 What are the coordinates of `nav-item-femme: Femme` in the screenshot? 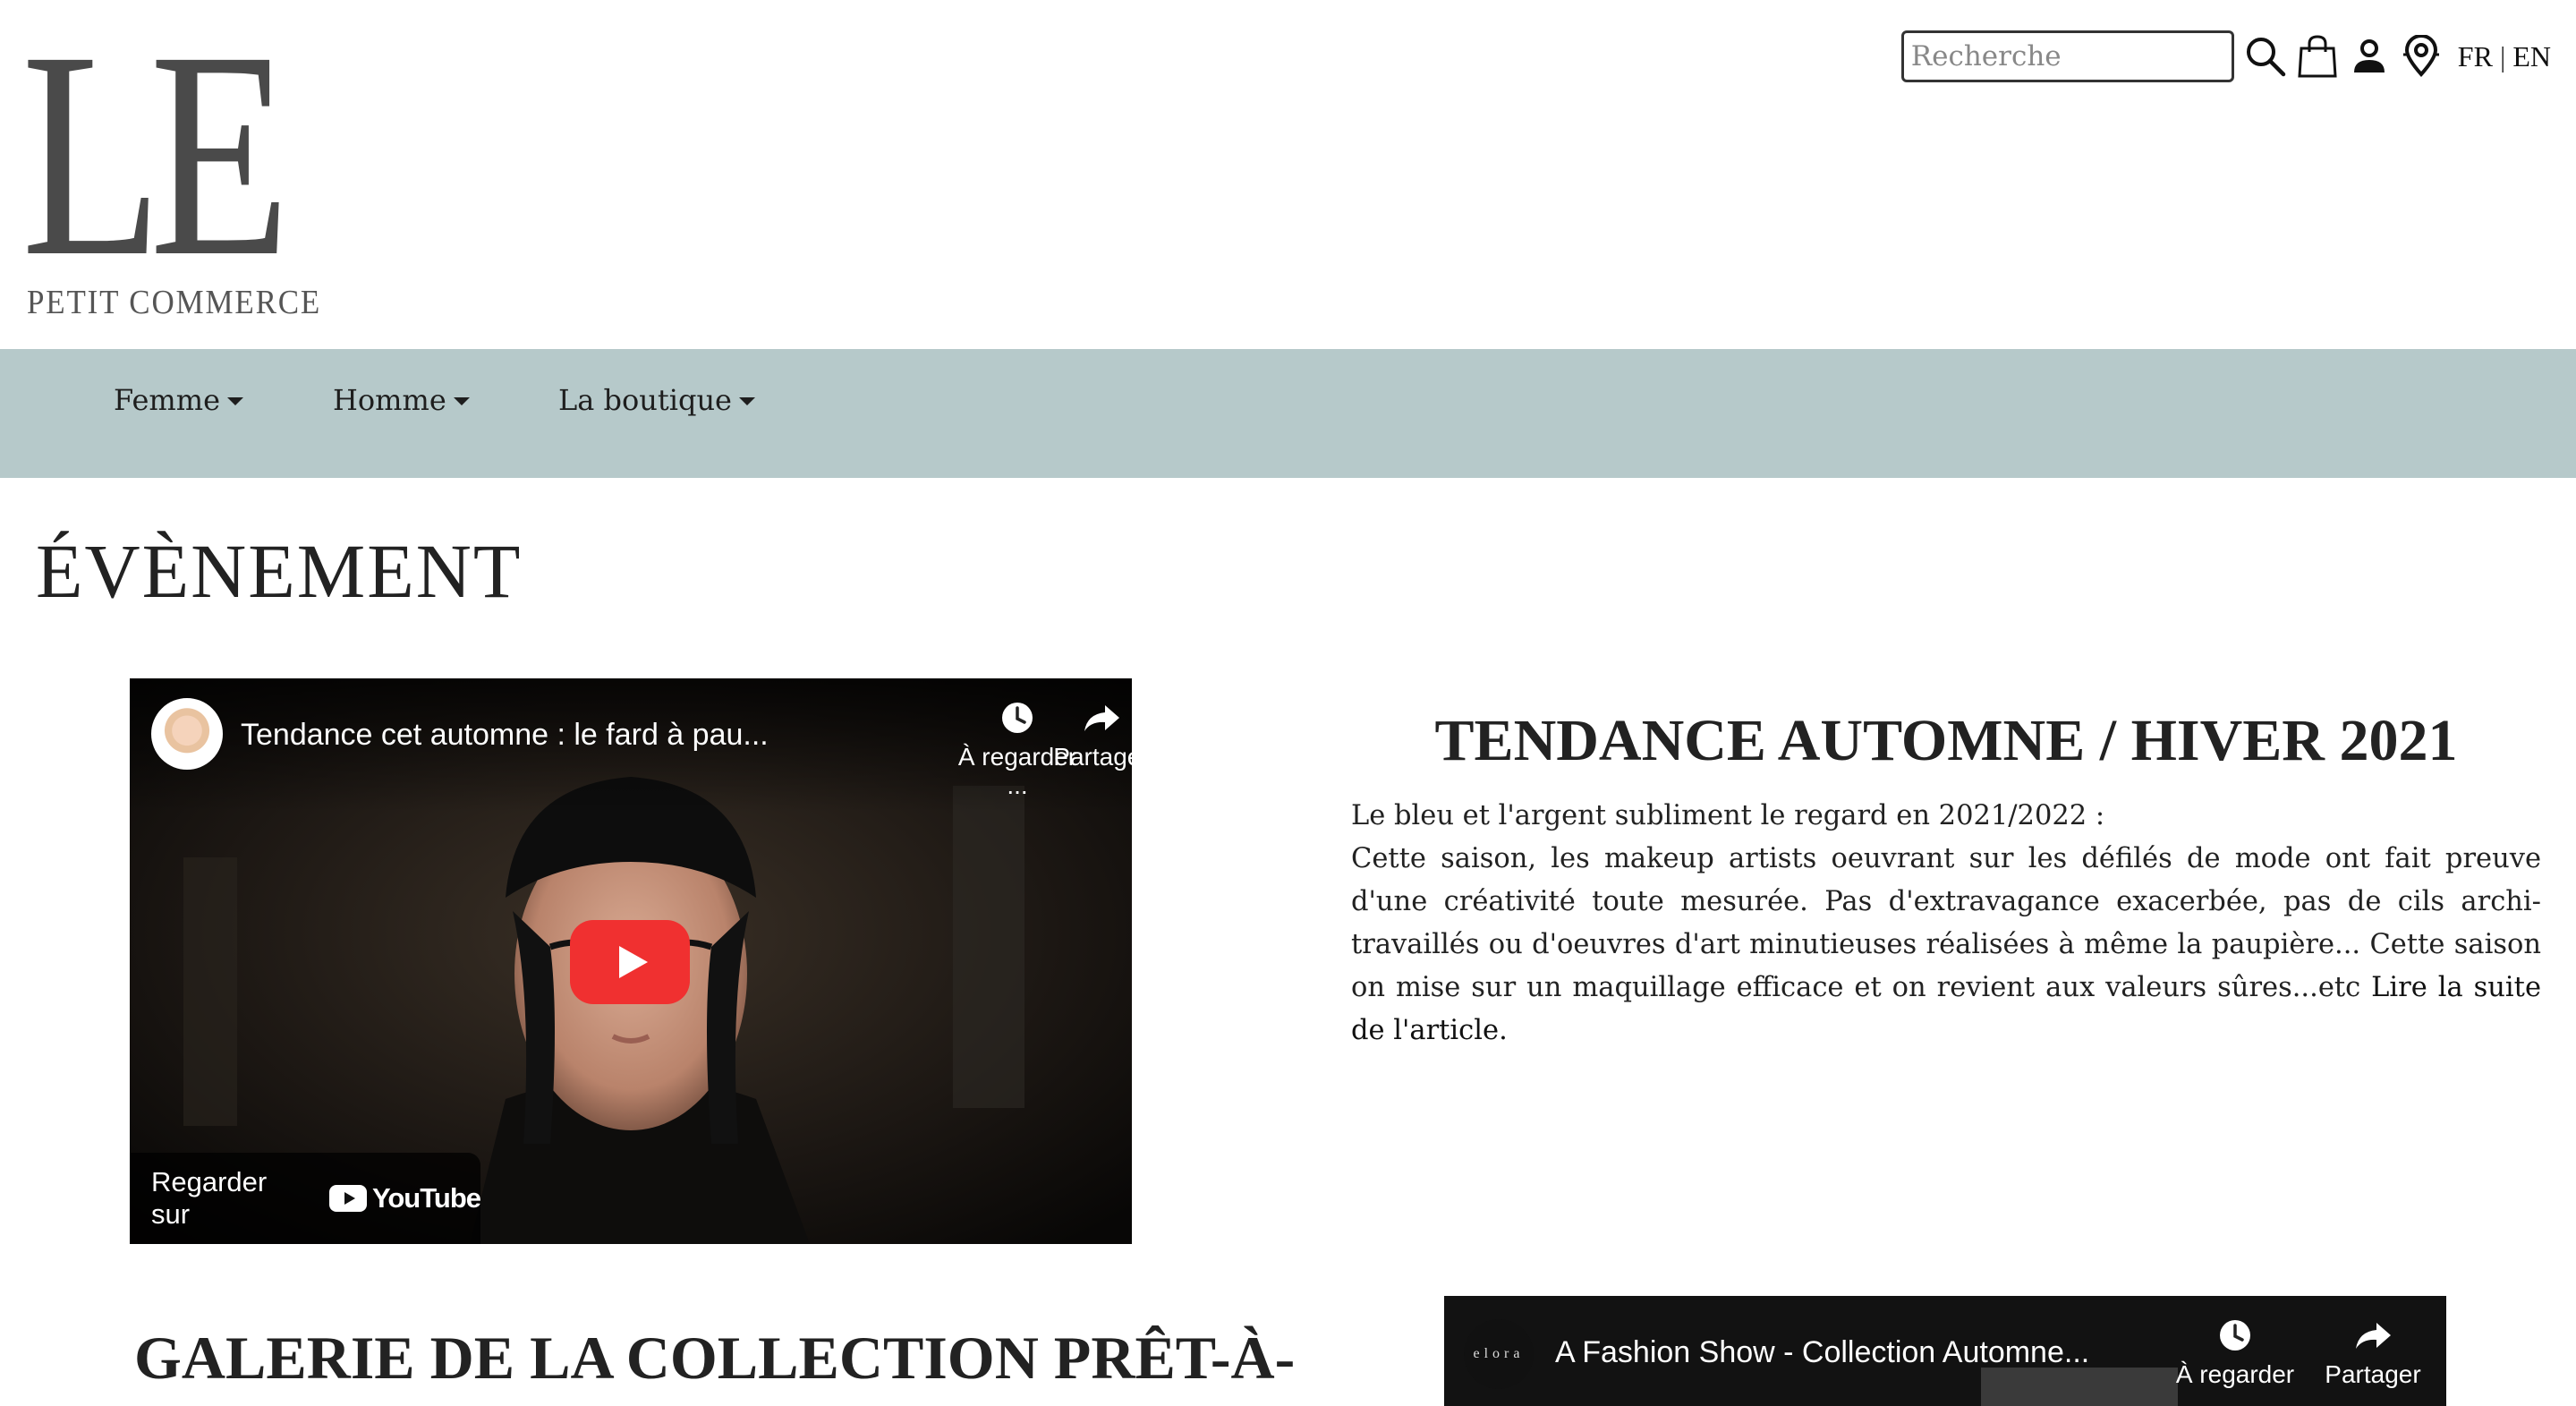 It's located at (179, 400).